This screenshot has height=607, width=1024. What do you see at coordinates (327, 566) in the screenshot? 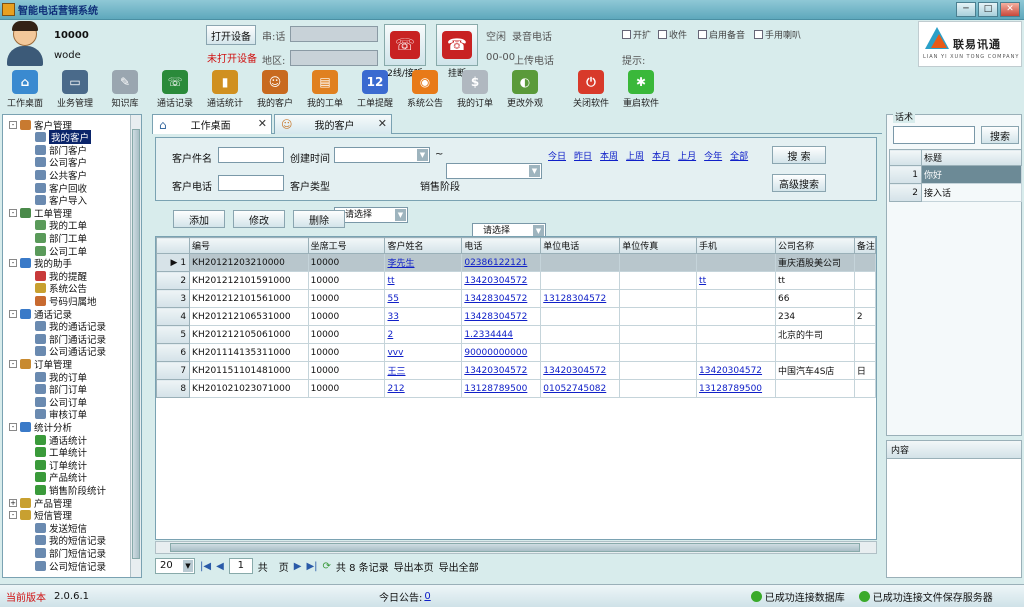
I see `refresh-icon: ⟳` at bounding box center [327, 566].